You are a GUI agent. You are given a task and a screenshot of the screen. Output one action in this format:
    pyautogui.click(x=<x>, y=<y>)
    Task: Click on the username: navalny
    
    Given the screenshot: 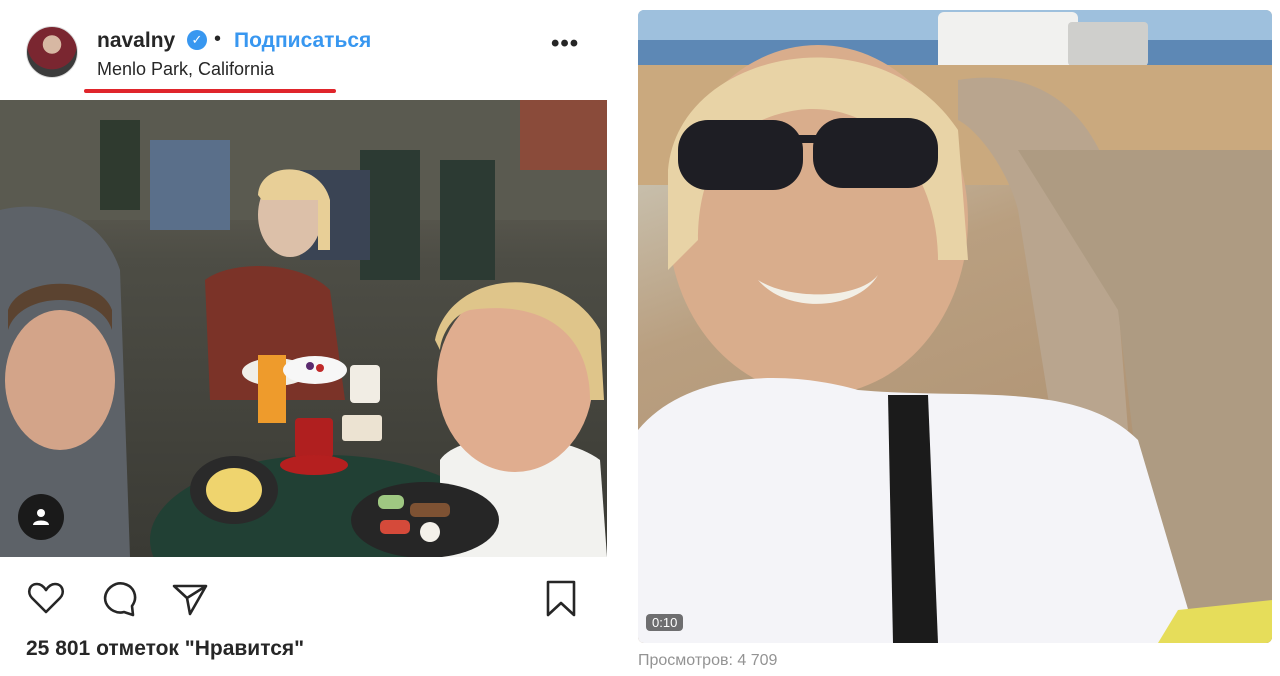 What is the action you would take?
    pyautogui.click(x=136, y=41)
    